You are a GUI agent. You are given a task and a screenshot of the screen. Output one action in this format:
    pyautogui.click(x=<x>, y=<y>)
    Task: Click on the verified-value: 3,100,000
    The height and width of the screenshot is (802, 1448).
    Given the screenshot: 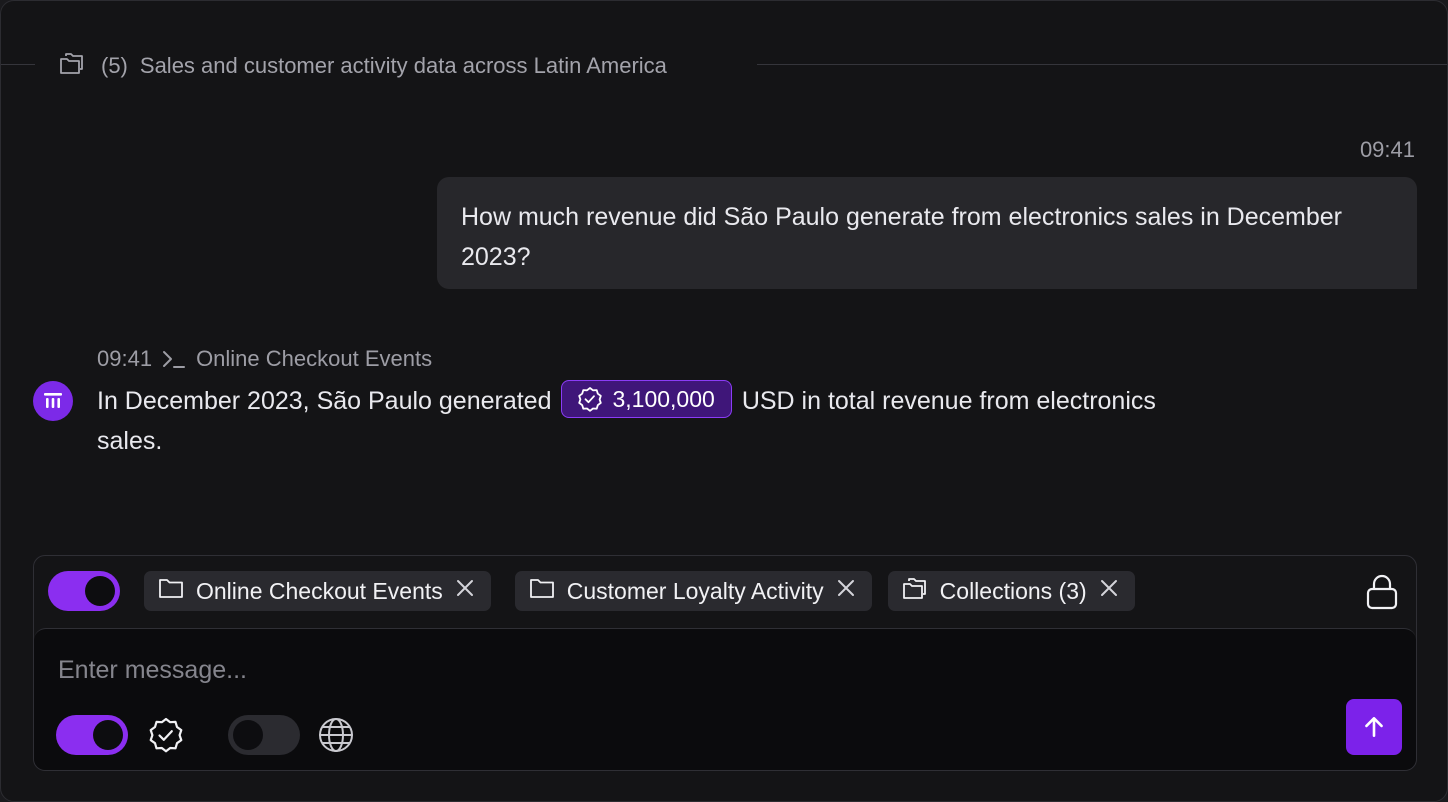 What is the action you would take?
    pyautogui.click(x=663, y=399)
    